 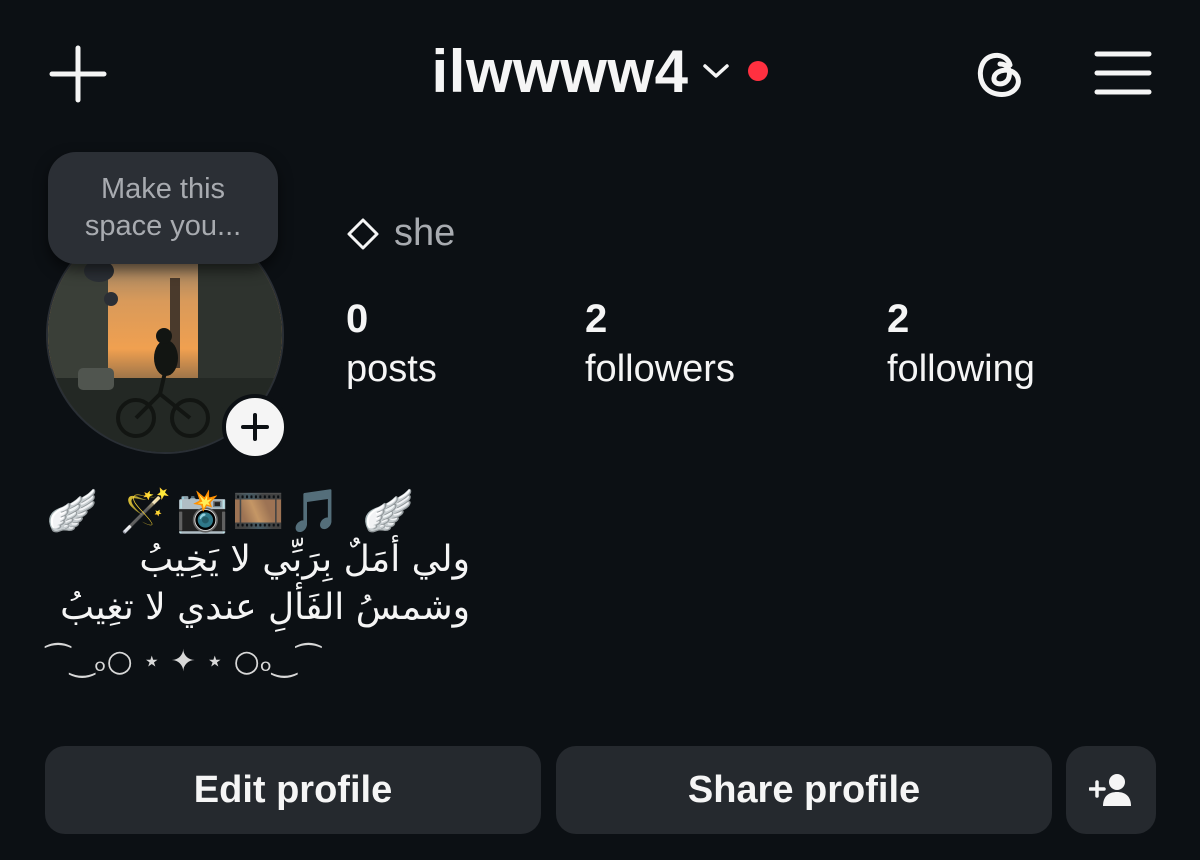 I want to click on threads-icon, so click(x=999, y=74).